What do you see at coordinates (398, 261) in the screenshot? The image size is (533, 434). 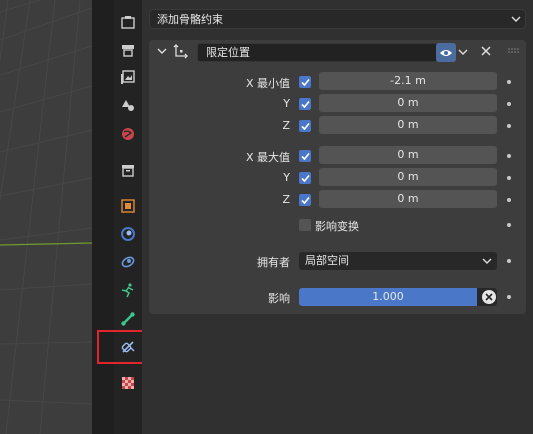 I see `owner-space-dropdown: 局部空间` at bounding box center [398, 261].